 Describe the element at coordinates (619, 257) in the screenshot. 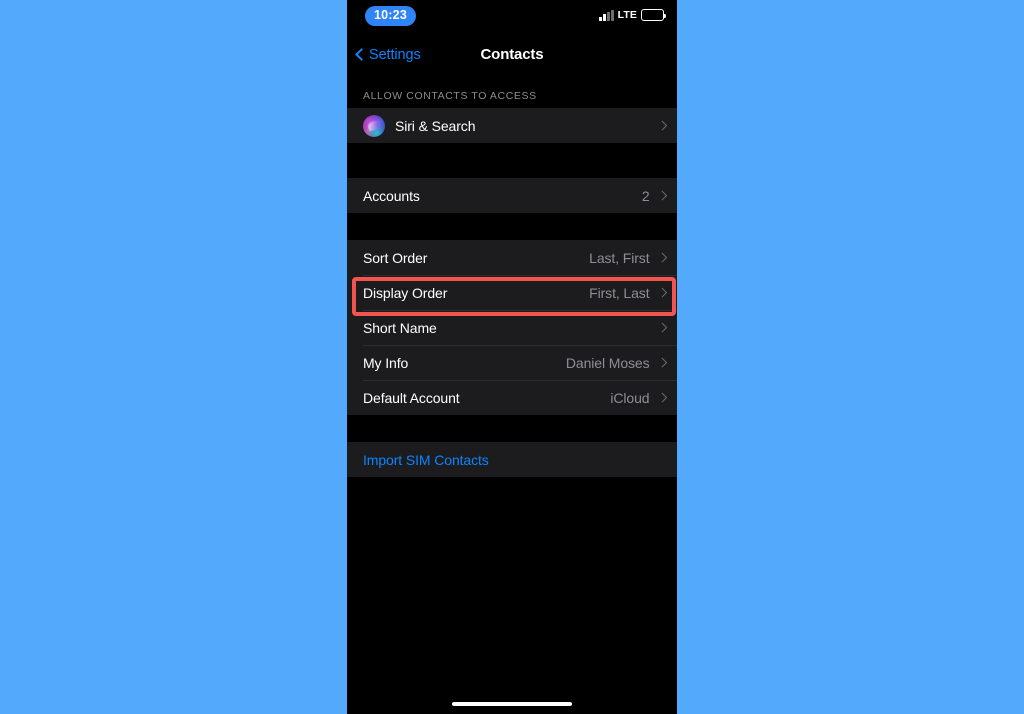

I see `row-value: Last, First` at that location.